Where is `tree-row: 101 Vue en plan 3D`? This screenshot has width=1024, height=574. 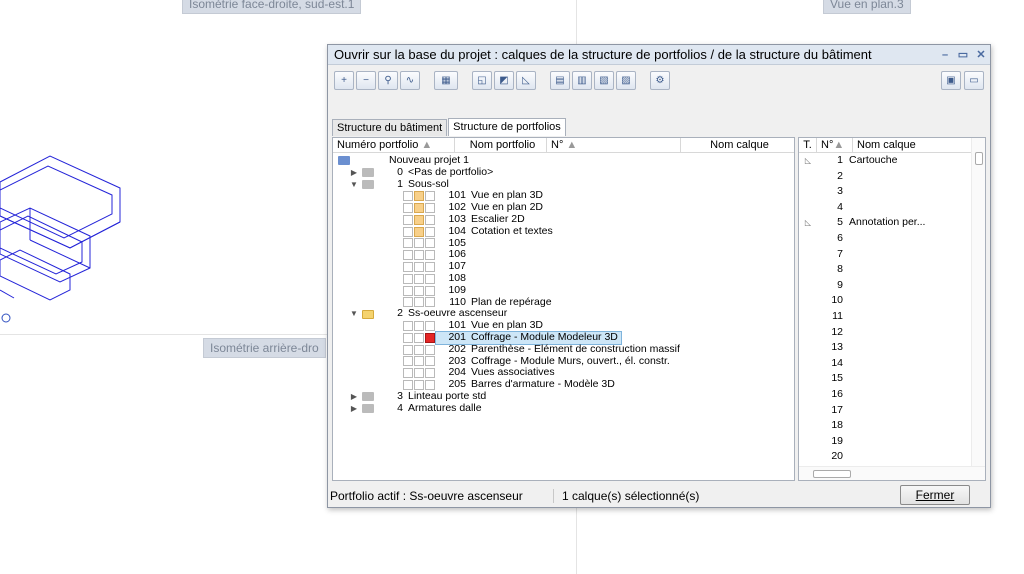
tree-row: 101 Vue en plan 3D is located at coordinates (563, 195).